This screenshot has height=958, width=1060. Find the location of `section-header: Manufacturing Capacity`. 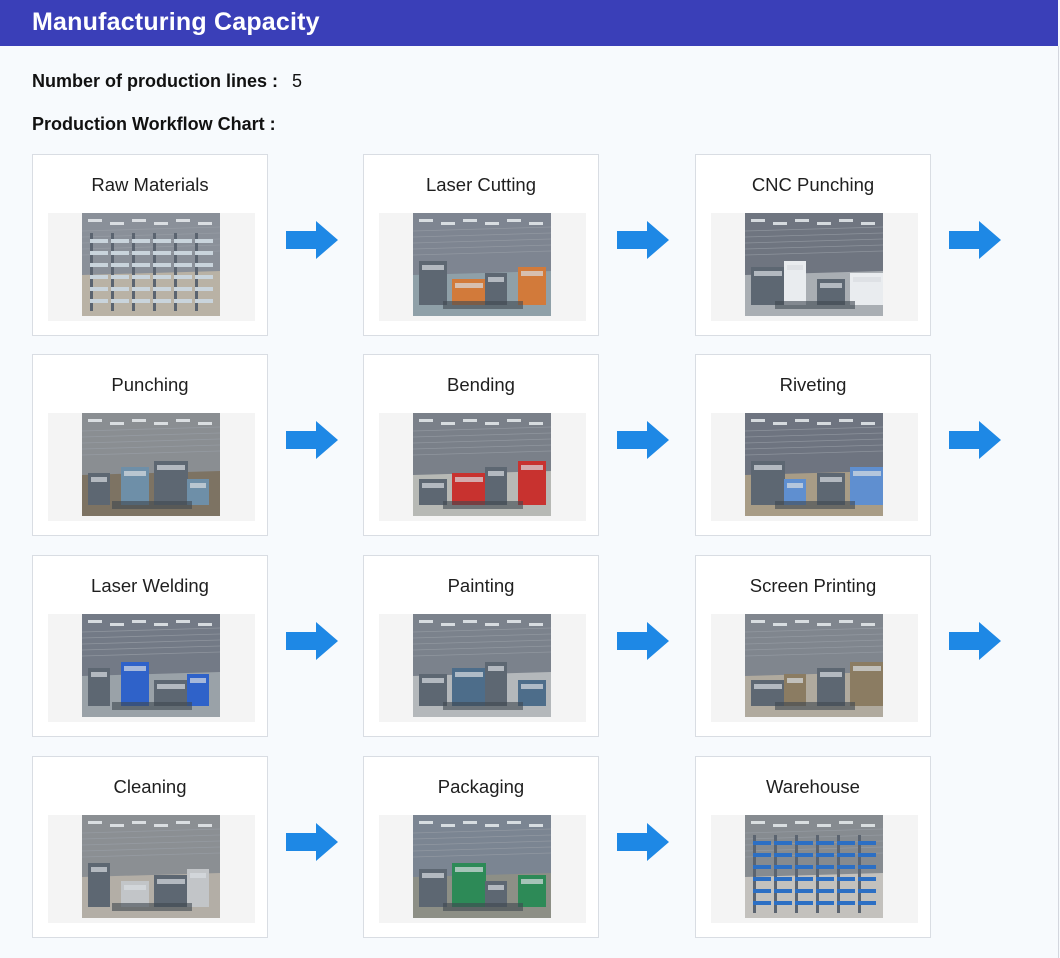

section-header: Manufacturing Capacity is located at coordinates (529, 23).